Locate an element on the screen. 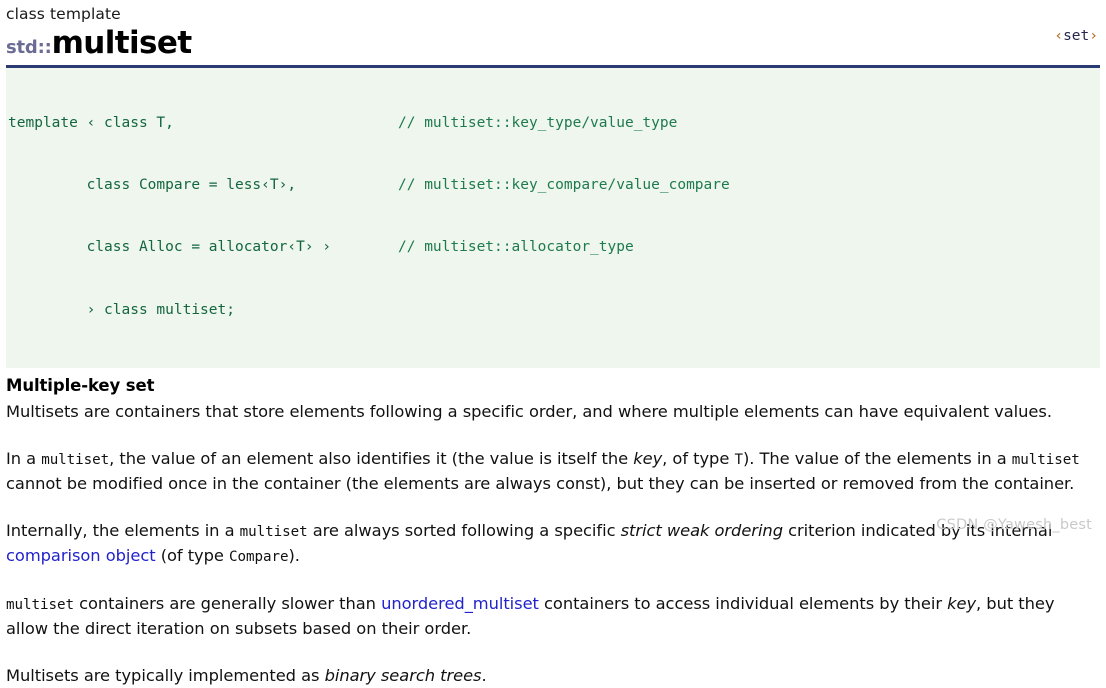 The height and width of the screenshot is (688, 1106). class-name: multiset is located at coordinates (122, 43).